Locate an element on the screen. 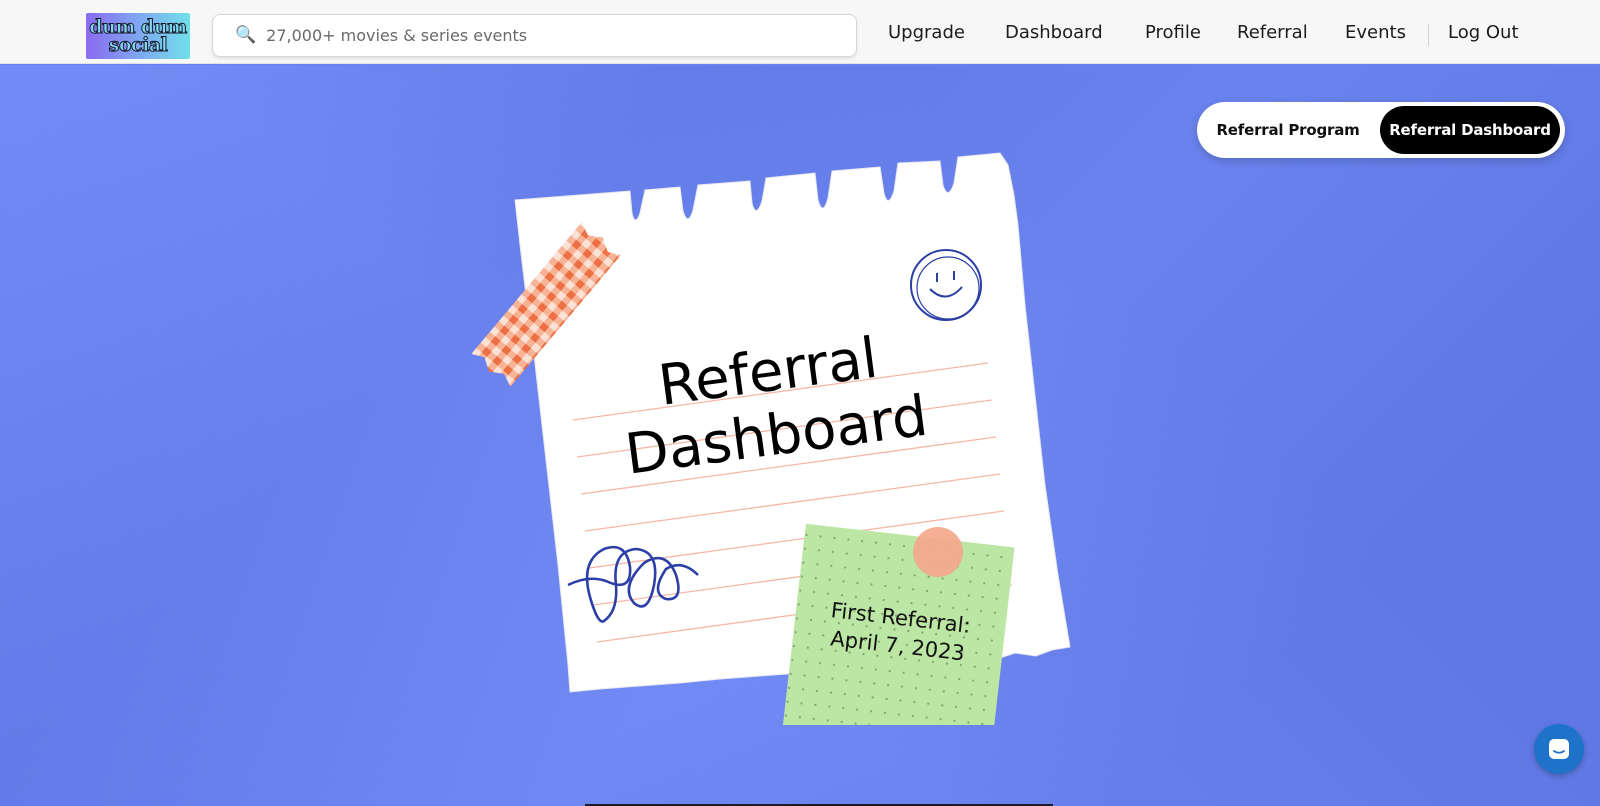 The height and width of the screenshot is (806, 1600). nav-divider is located at coordinates (1428, 35).